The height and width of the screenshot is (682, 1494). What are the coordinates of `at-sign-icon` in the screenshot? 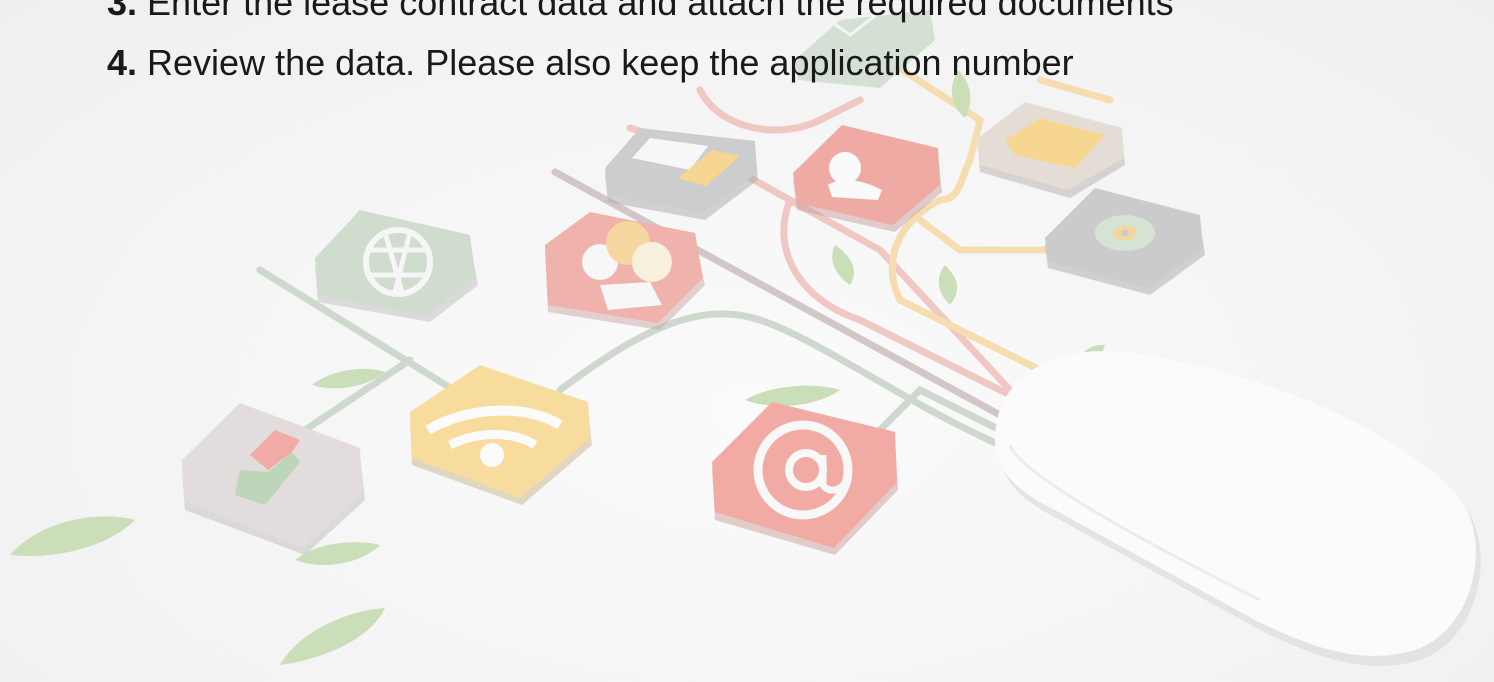 It's located at (805, 478).